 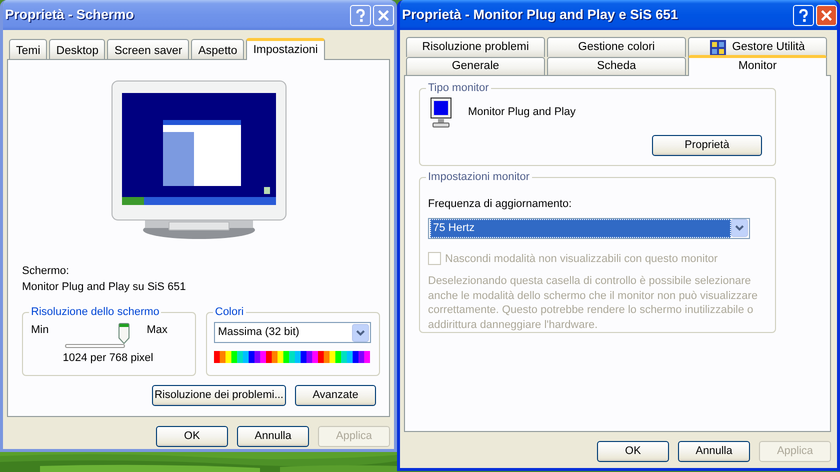 I want to click on tab: Aspetto, so click(x=217, y=49).